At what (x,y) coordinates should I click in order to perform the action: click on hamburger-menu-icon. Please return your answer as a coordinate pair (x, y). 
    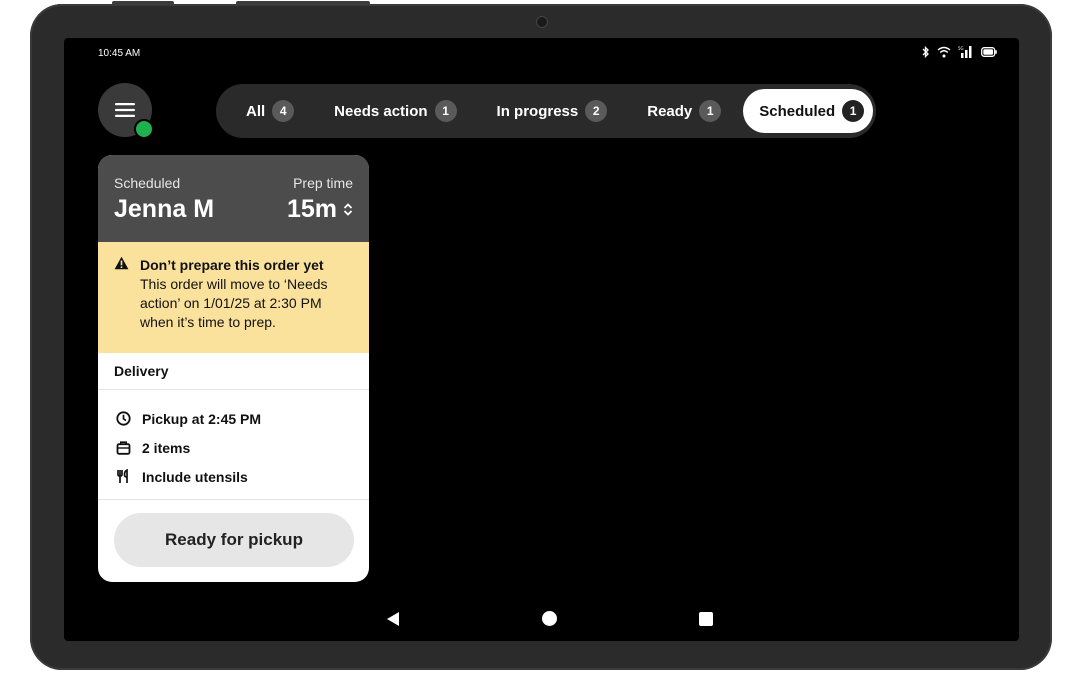
    Looking at the image, I should click on (125, 110).